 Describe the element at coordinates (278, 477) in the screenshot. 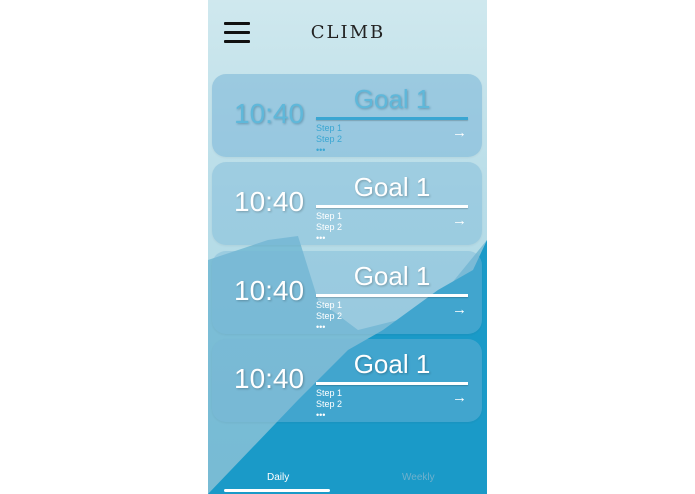

I see `tab-daily: Daily` at that location.